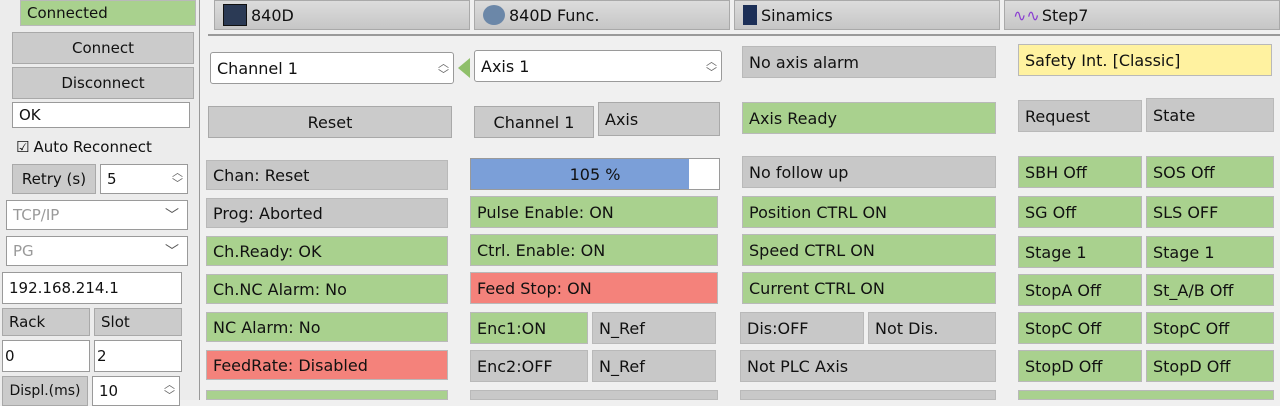 This screenshot has height=406, width=1280. What do you see at coordinates (23, 147) in the screenshot?
I see `checkbox-icon: ☑` at bounding box center [23, 147].